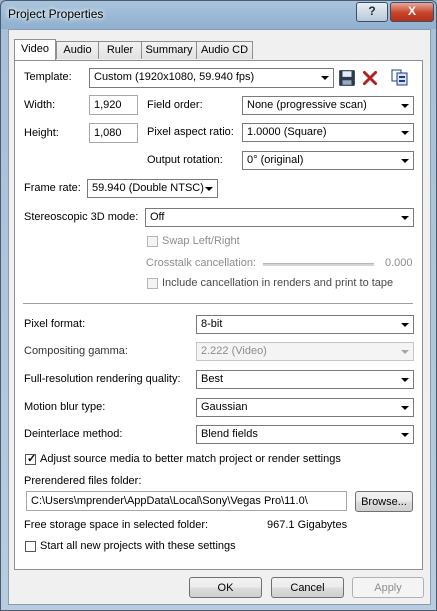 The width and height of the screenshot is (437, 611). I want to click on window-title: Project Properties, so click(56, 14).